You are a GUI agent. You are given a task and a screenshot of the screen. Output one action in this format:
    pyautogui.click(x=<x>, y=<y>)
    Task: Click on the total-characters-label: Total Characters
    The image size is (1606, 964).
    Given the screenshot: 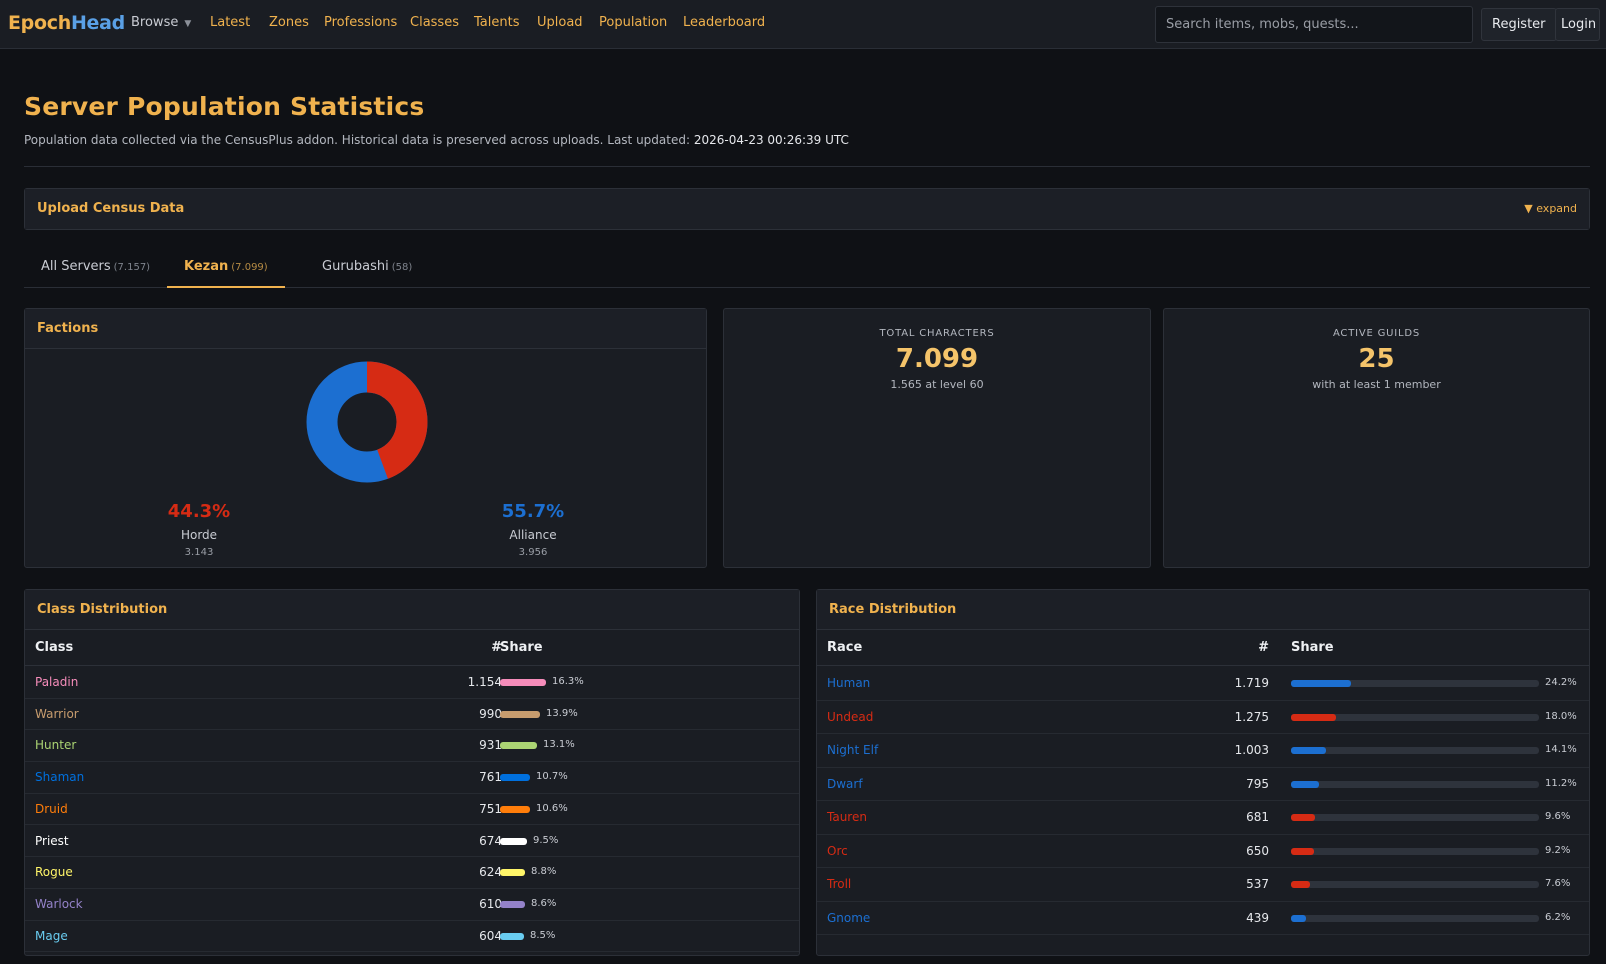 What is the action you would take?
    pyautogui.click(x=937, y=333)
    